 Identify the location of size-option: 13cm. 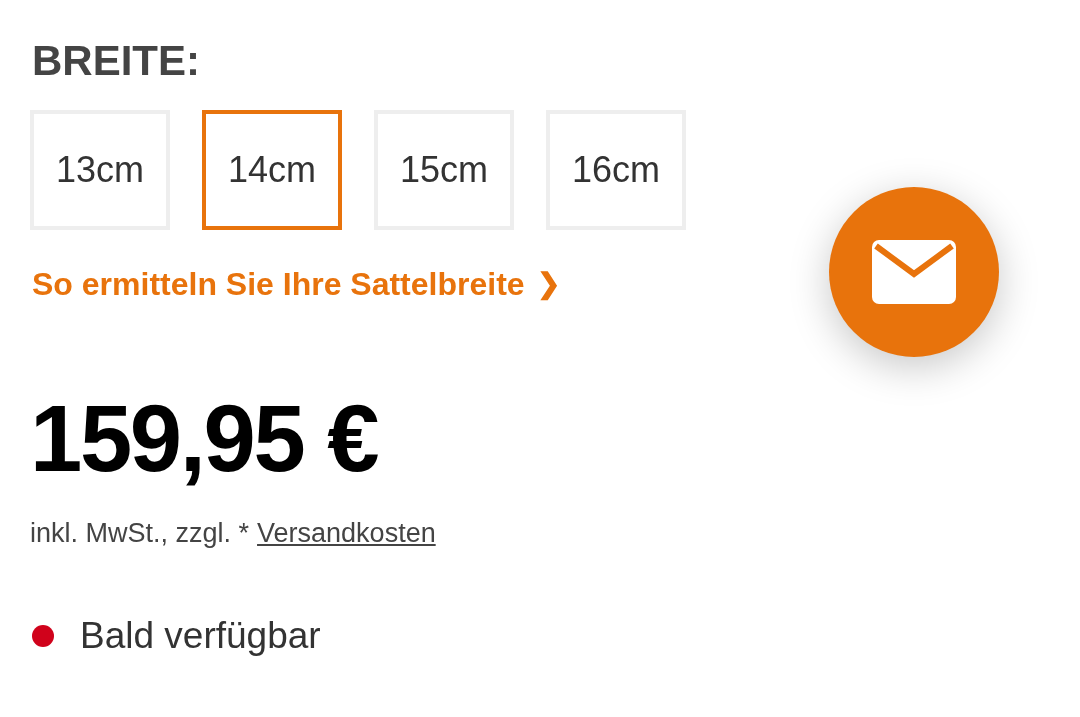
(100, 170).